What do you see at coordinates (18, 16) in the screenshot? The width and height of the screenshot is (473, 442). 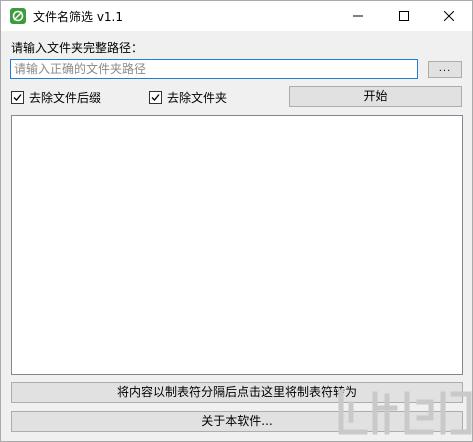 I see `app-logo-icon` at bounding box center [18, 16].